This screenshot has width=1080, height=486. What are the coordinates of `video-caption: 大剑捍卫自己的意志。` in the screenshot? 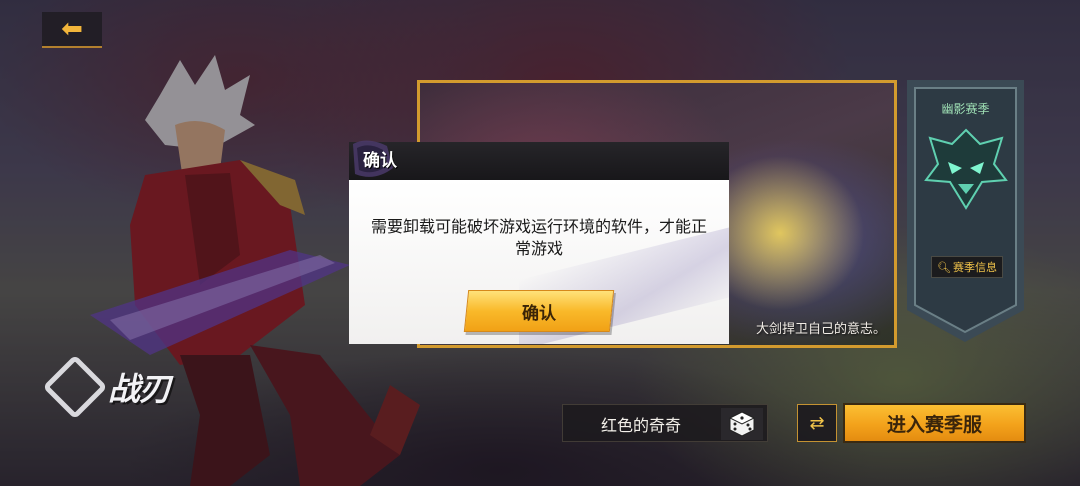 It's located at (820, 329).